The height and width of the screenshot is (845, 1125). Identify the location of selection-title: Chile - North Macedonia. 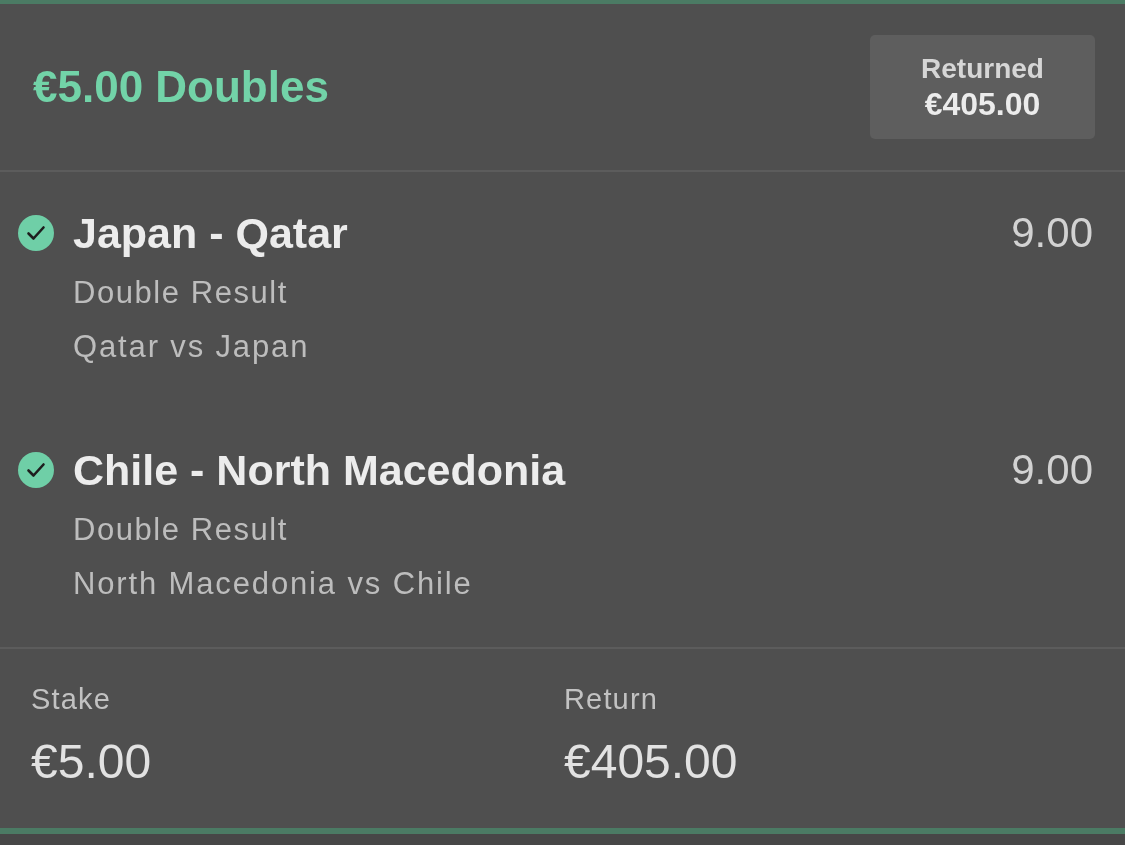
(319, 470).